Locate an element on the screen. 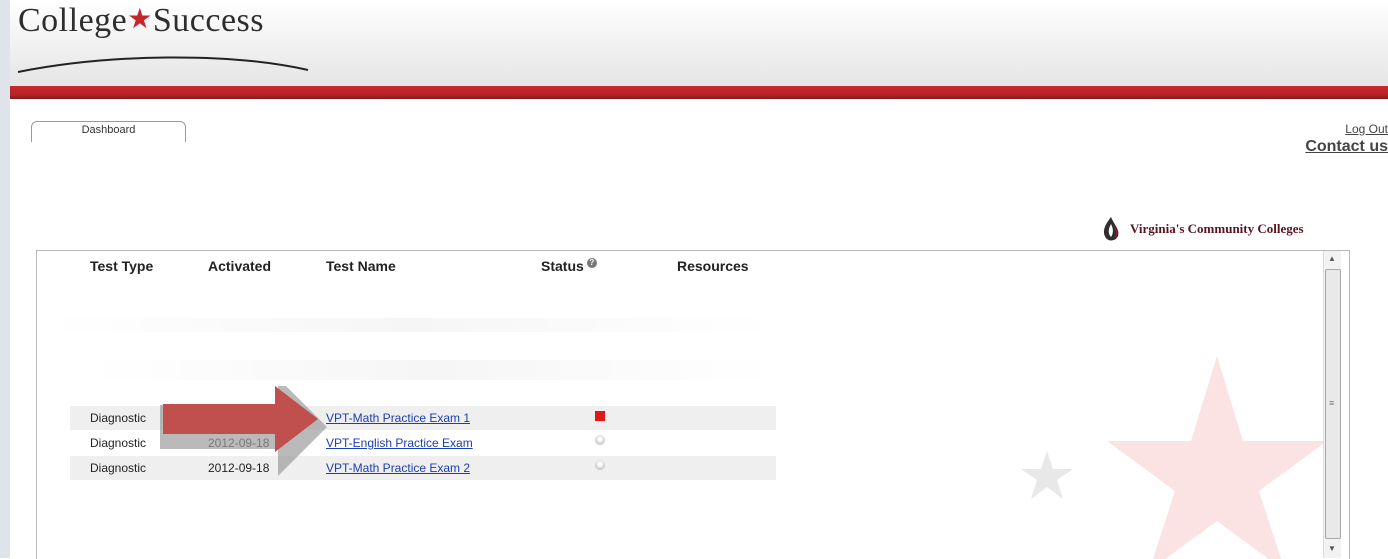 This screenshot has height=559, width=1388. panel-scrollbar: ▲ ≡ ▼ is located at coordinates (1332, 404).